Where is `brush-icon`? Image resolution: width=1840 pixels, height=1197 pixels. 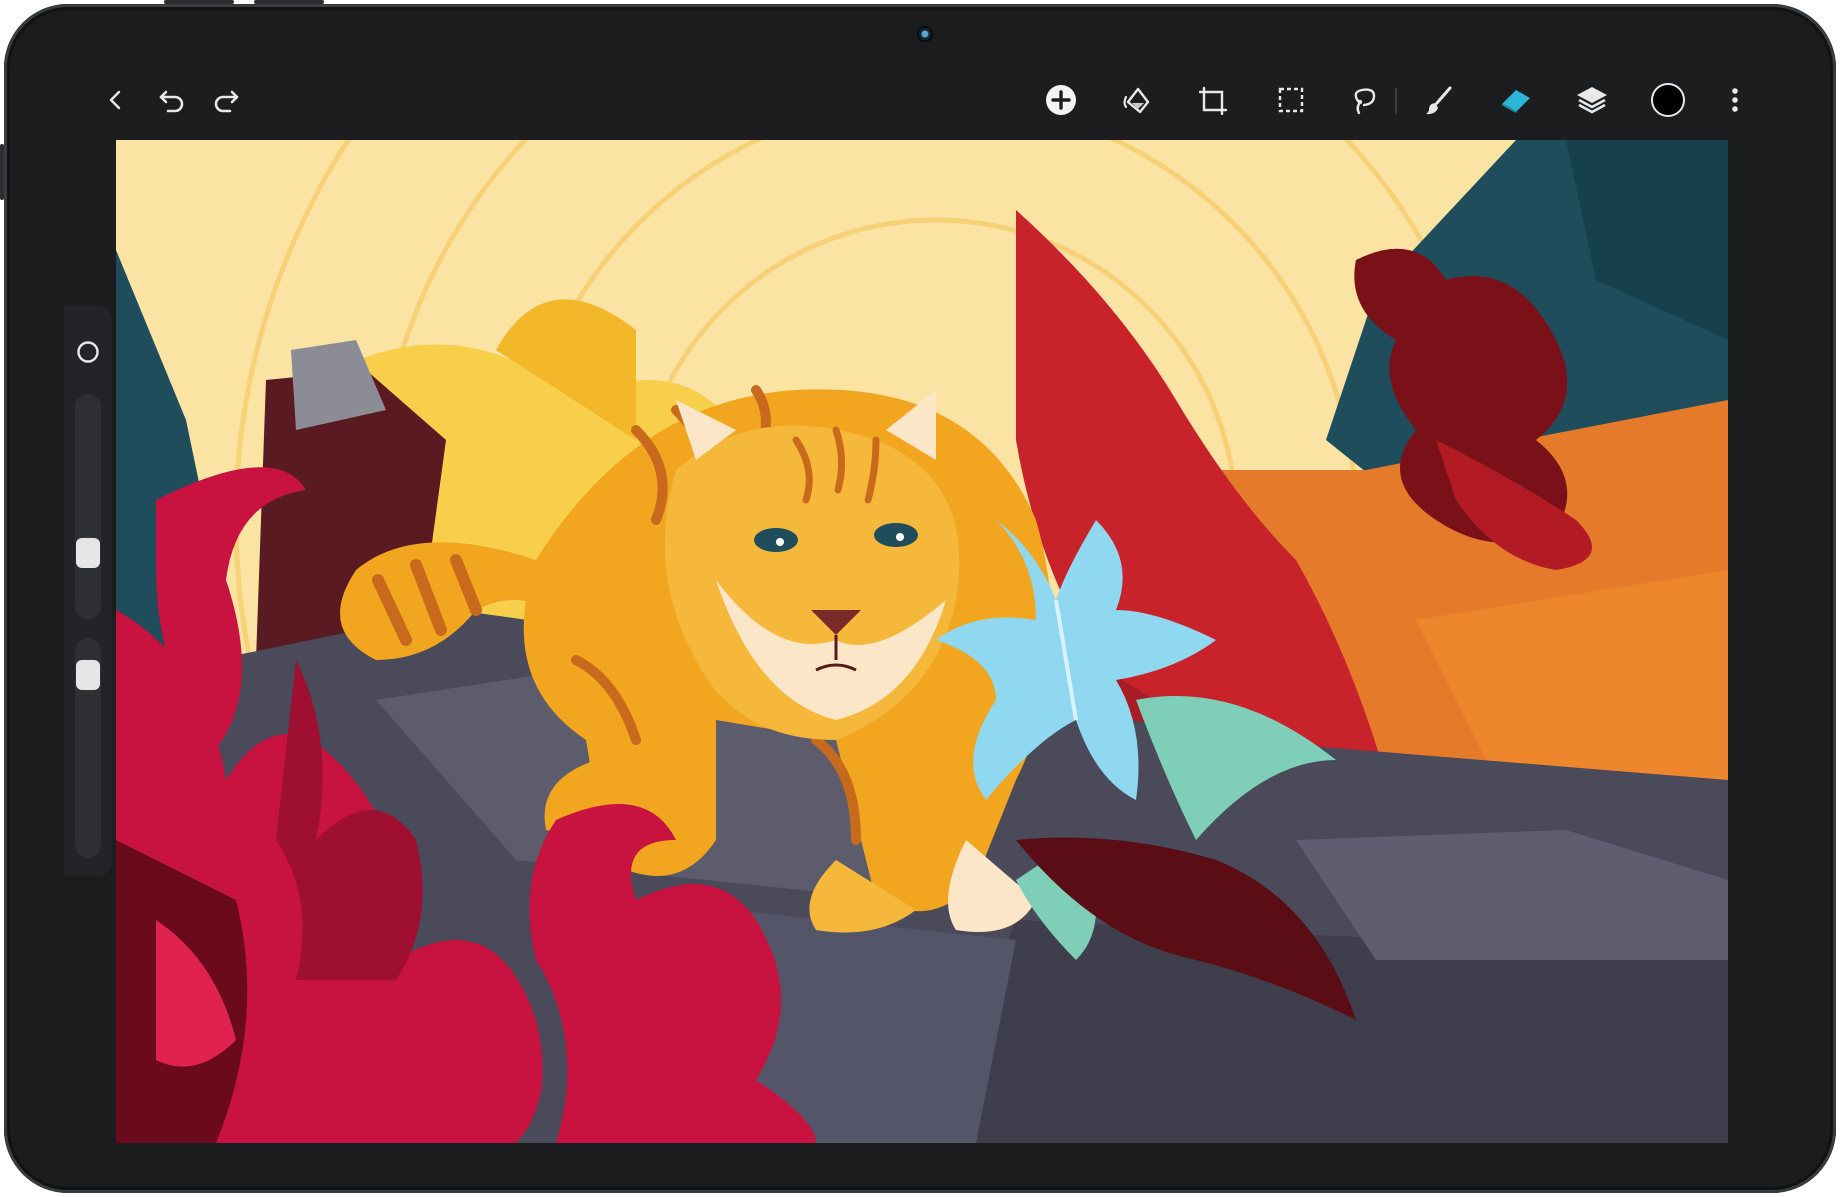
brush-icon is located at coordinates (1439, 100).